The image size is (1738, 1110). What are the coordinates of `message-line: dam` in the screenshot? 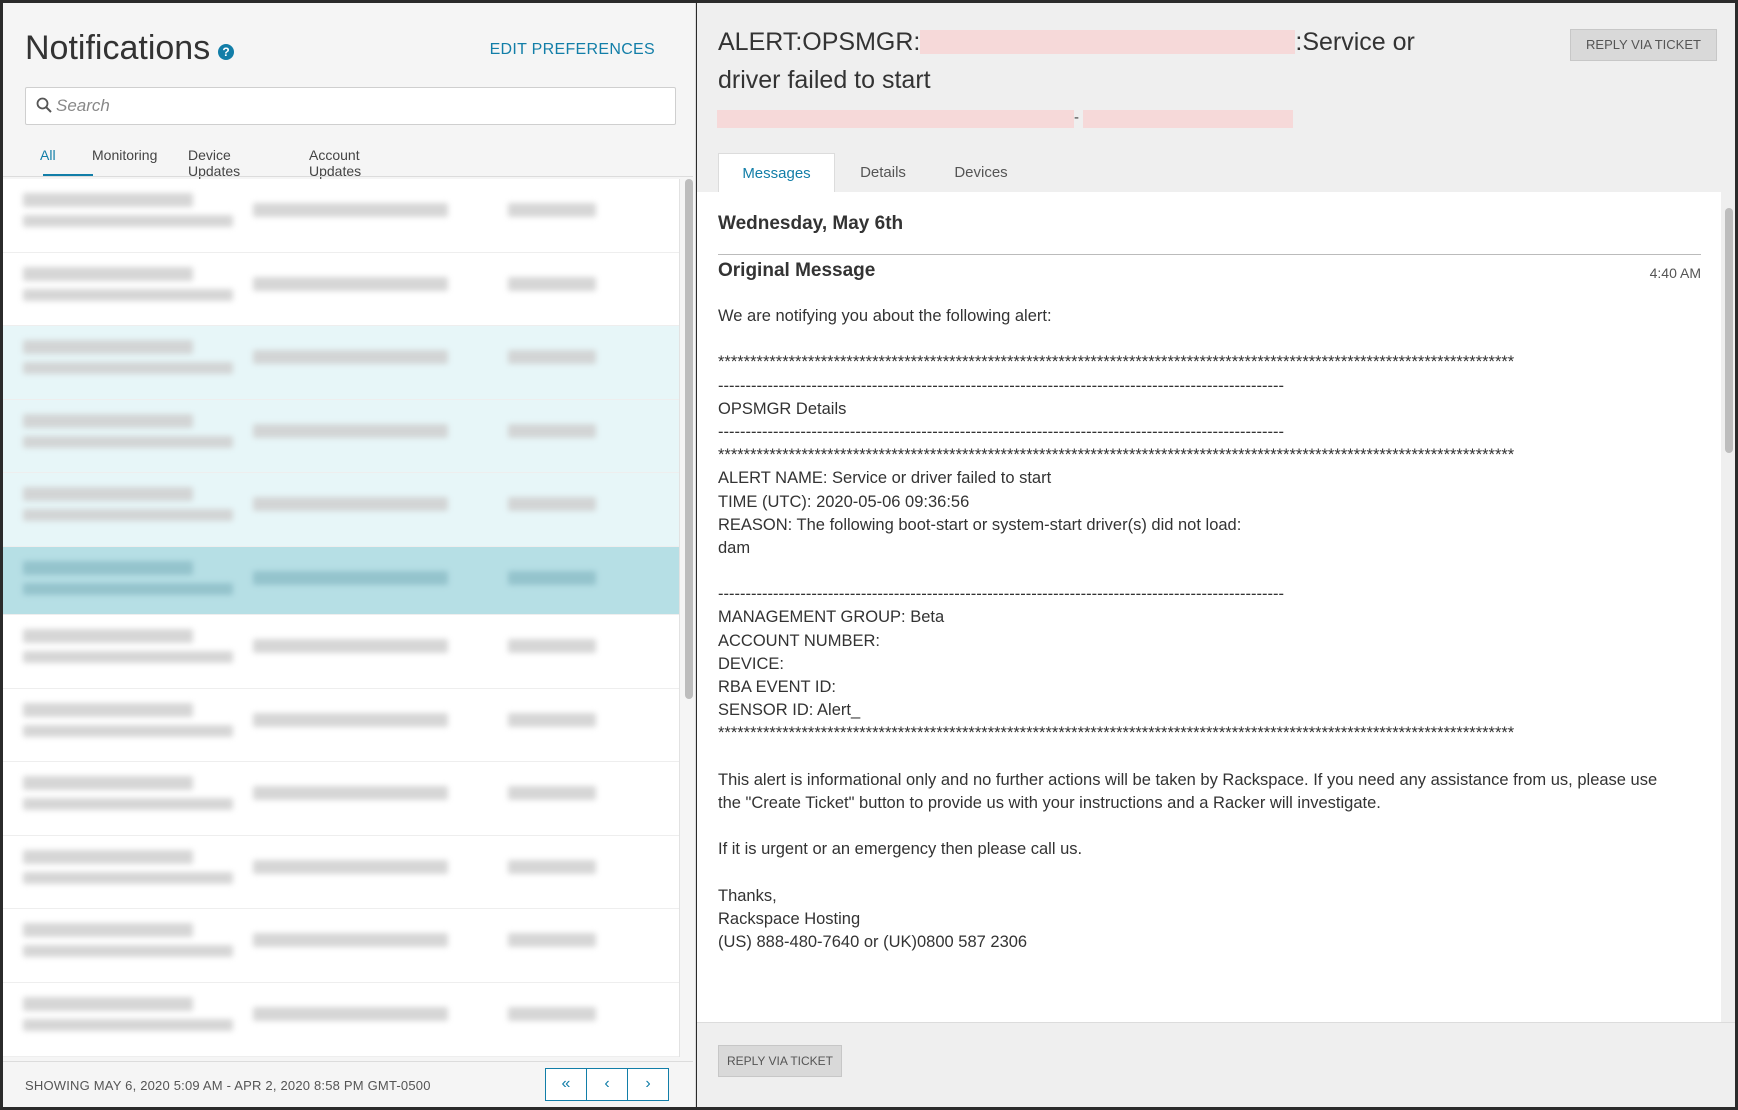 It's located at (734, 547).